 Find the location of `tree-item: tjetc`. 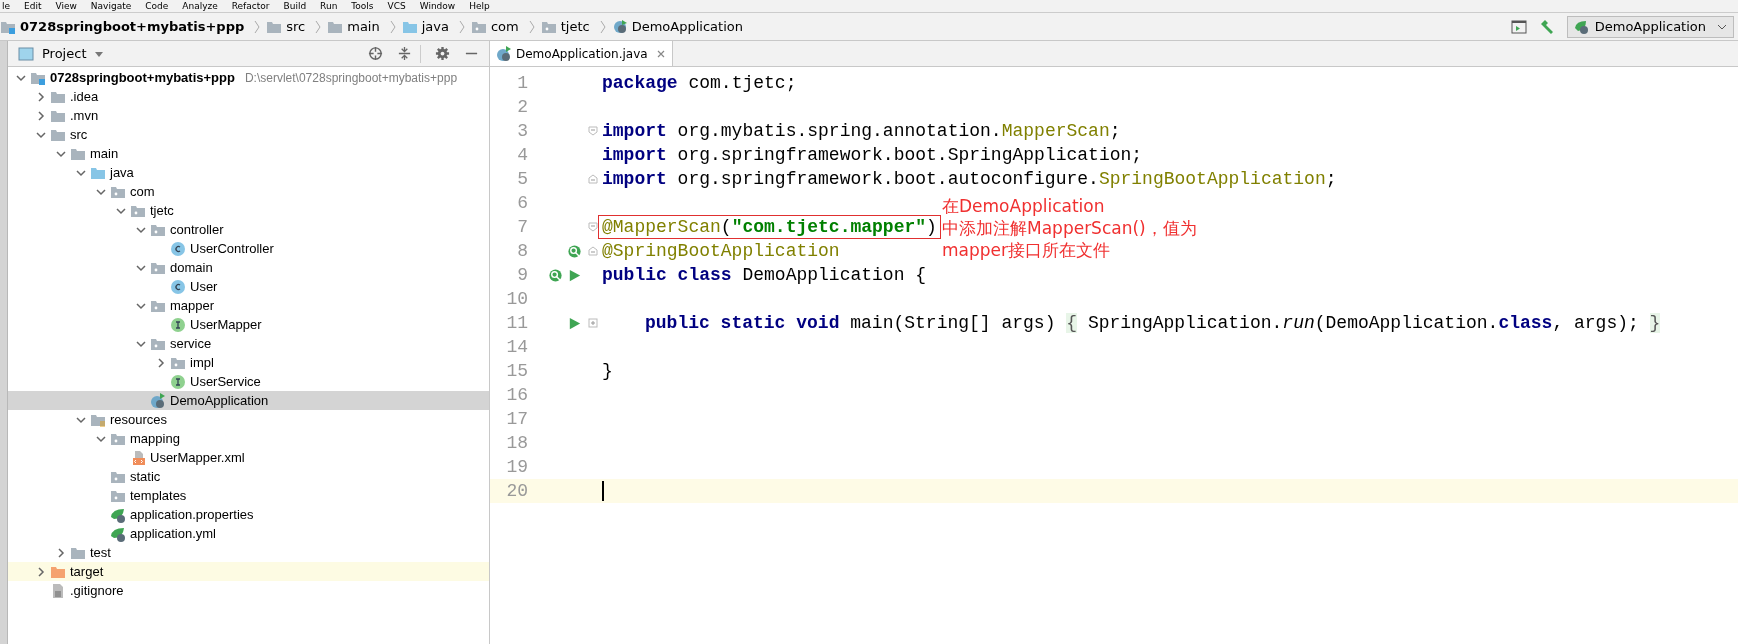

tree-item: tjetc is located at coordinates (248, 210).